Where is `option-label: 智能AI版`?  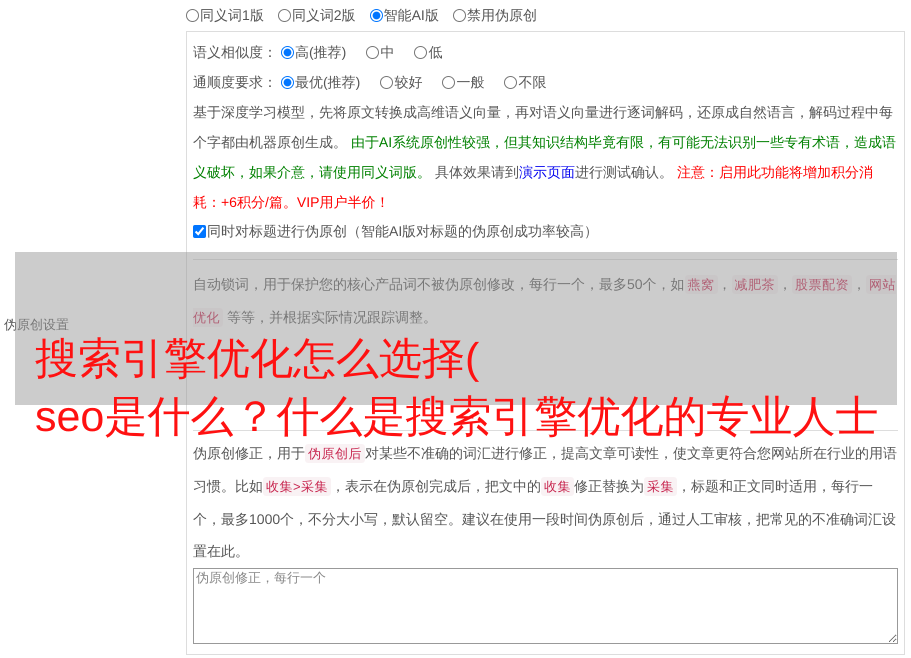
option-label: 智能AI版 is located at coordinates (411, 15).